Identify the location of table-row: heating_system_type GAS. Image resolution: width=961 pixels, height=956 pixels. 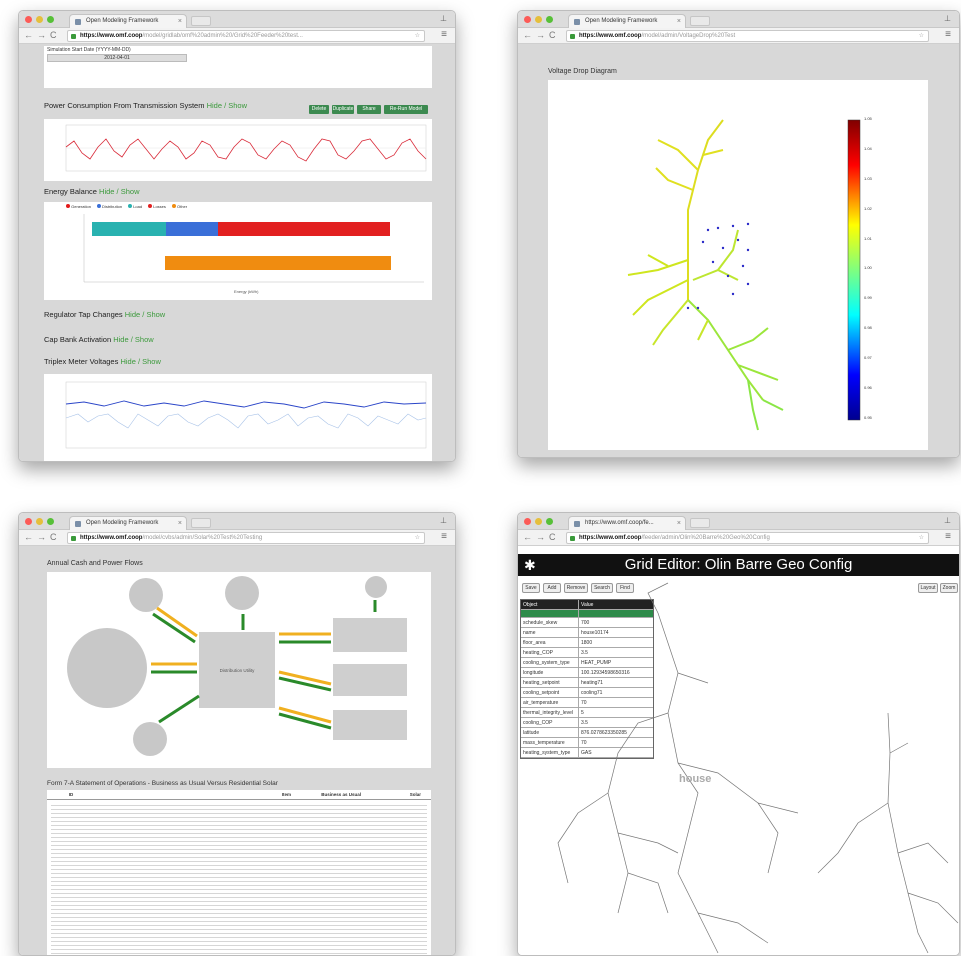
(587, 753).